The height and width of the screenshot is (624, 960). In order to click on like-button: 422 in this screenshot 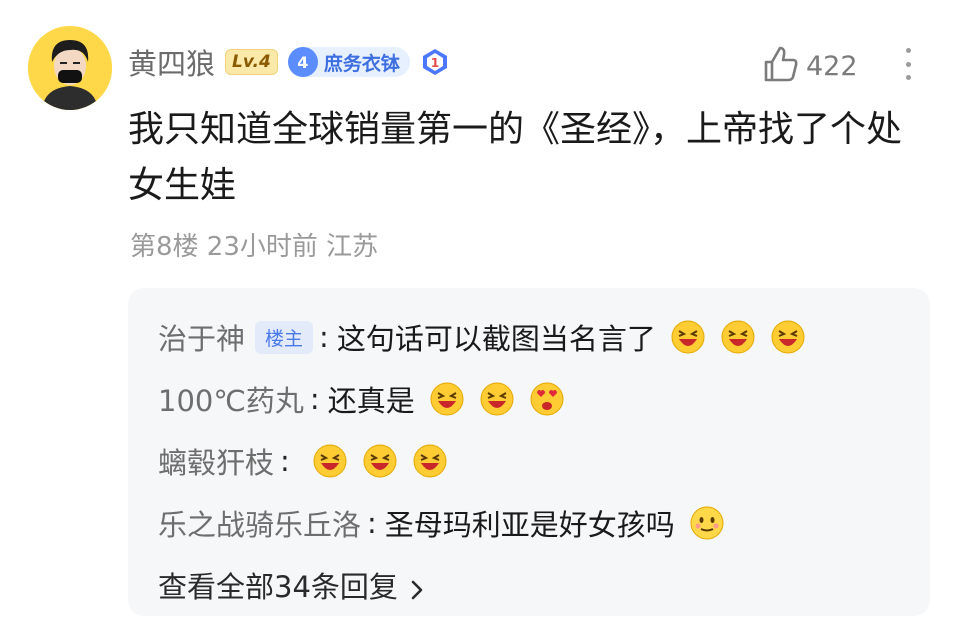, I will do `click(809, 66)`.